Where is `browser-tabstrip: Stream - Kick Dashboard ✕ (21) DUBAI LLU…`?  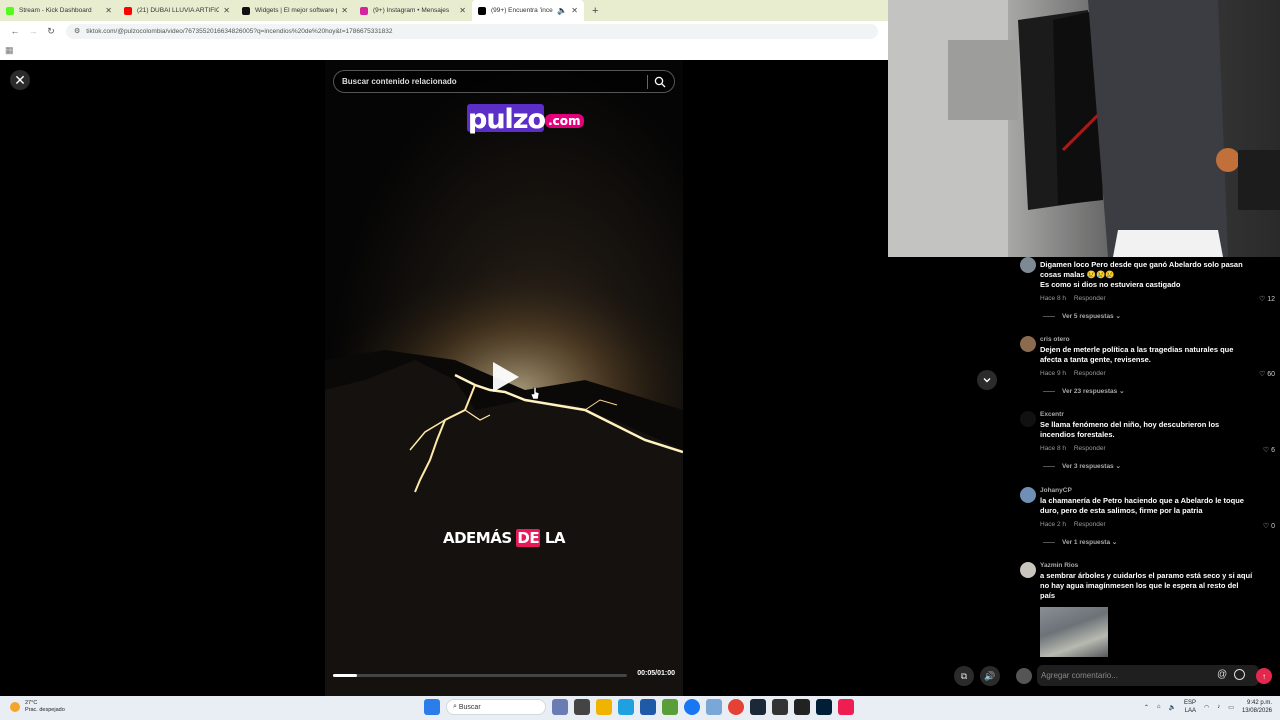 browser-tabstrip: Stream - Kick Dashboard ✕ (21) DUBAI LLU… is located at coordinates (444, 10).